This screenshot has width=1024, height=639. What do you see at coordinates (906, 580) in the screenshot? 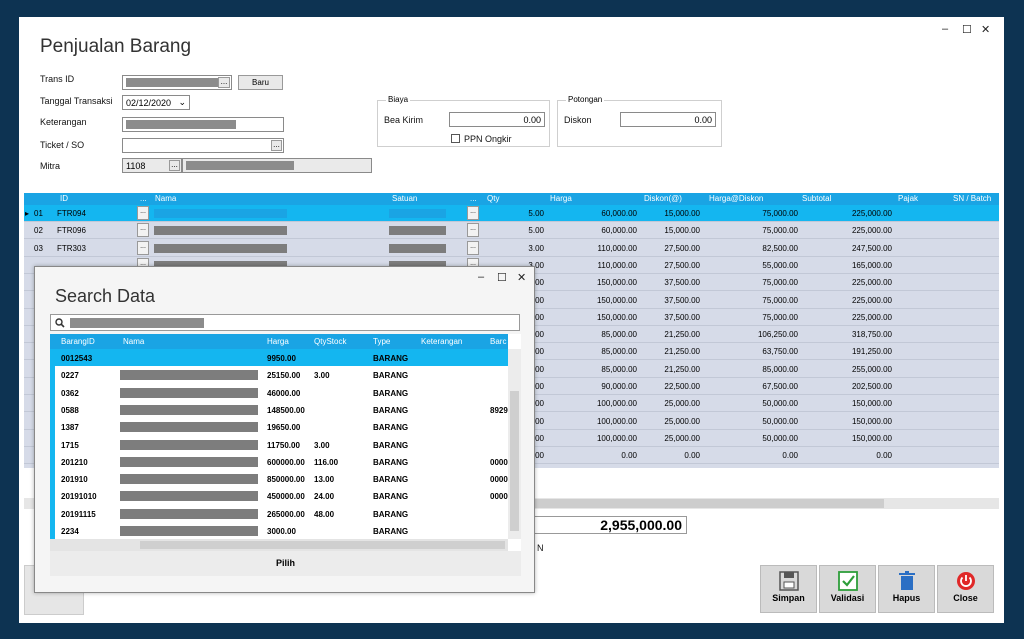
I see `trash-icon` at bounding box center [906, 580].